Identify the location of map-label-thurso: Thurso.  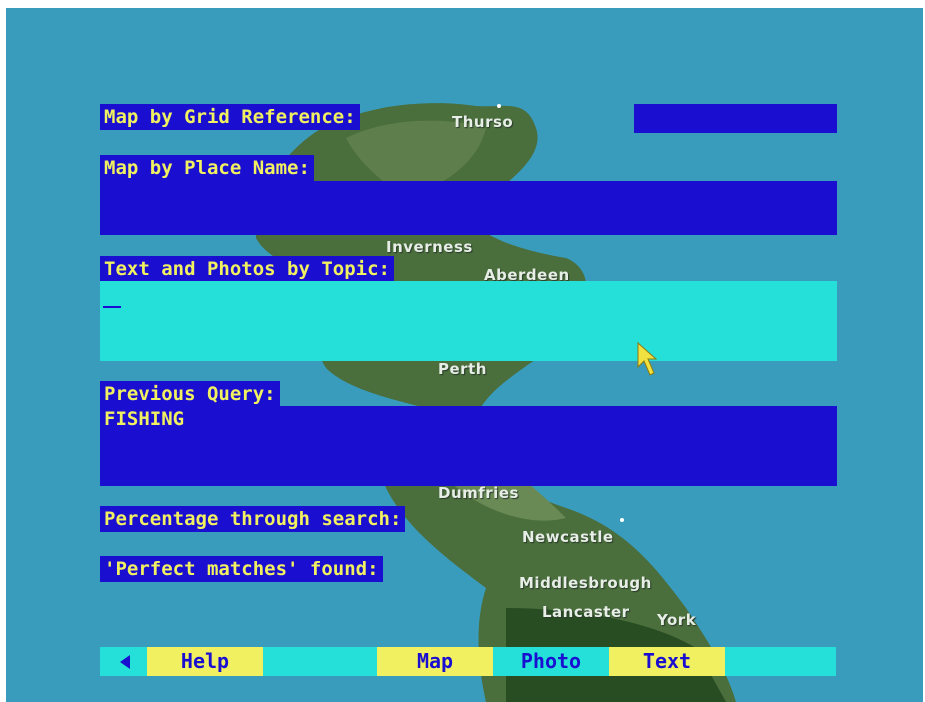
(483, 122).